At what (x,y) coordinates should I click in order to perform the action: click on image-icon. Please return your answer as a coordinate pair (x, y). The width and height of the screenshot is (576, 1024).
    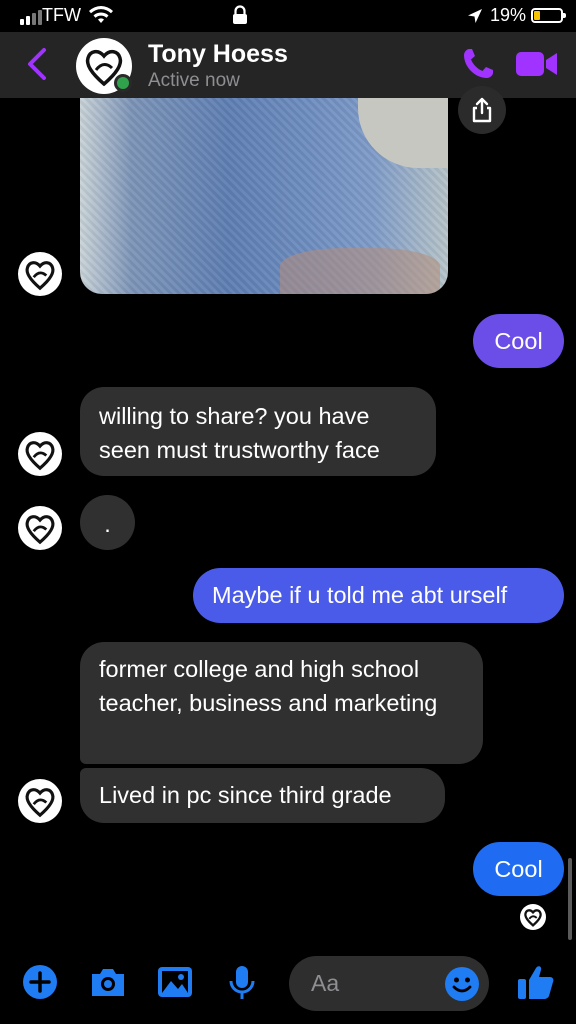
    Looking at the image, I should click on (175, 982).